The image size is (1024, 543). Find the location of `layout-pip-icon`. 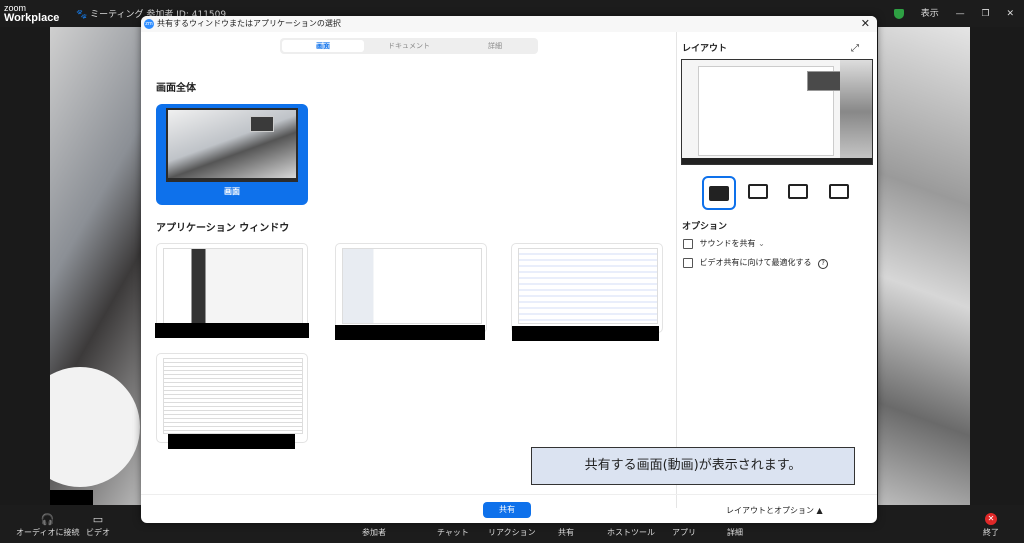

layout-pip-icon is located at coordinates (758, 191).